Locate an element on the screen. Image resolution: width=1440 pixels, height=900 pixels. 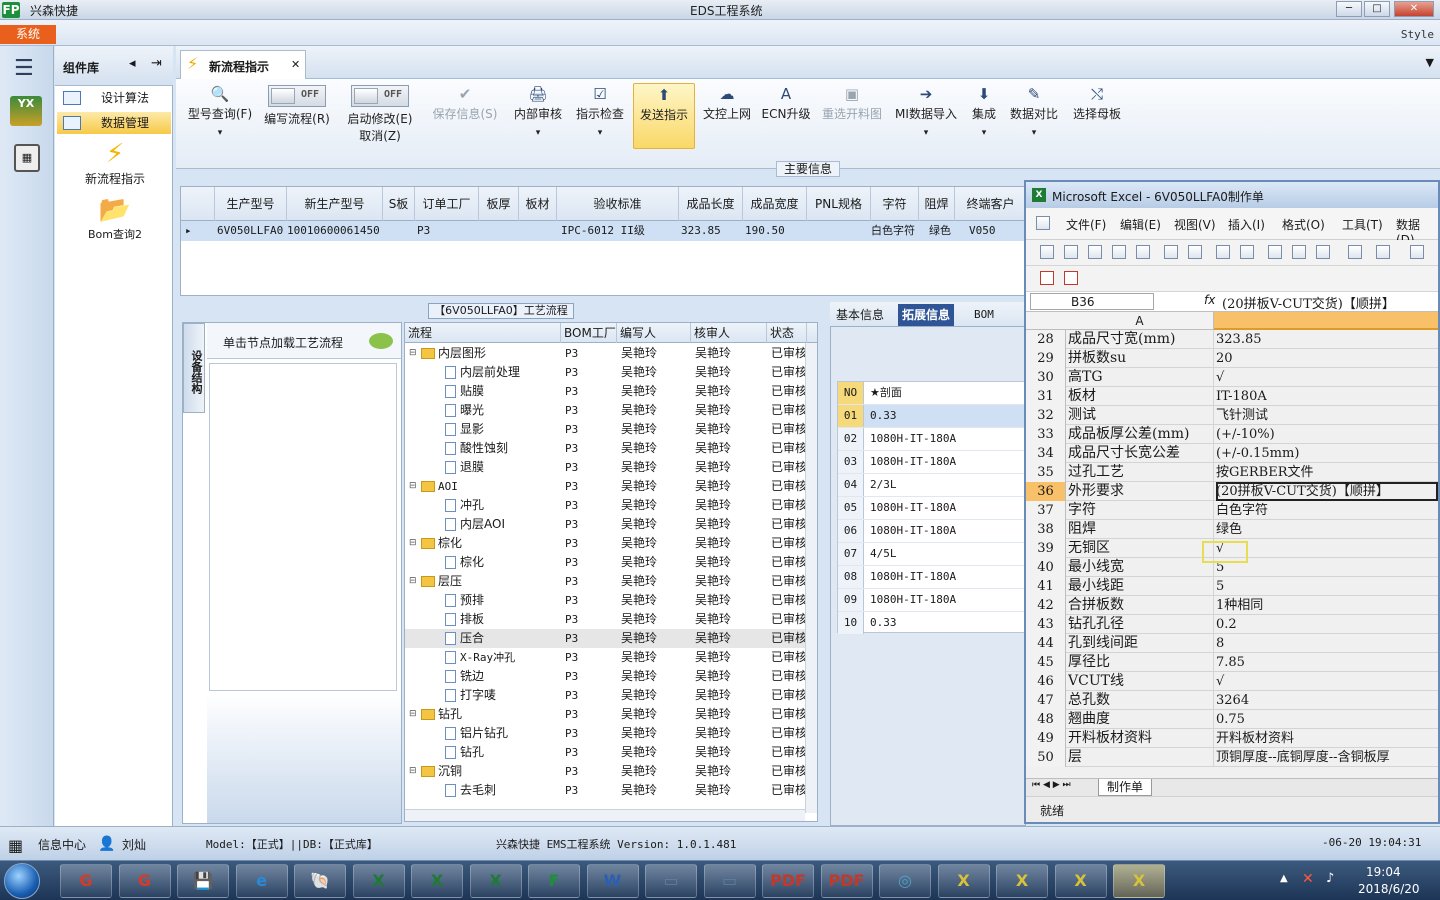
row-number: 41 is located at coordinates (1046, 586).